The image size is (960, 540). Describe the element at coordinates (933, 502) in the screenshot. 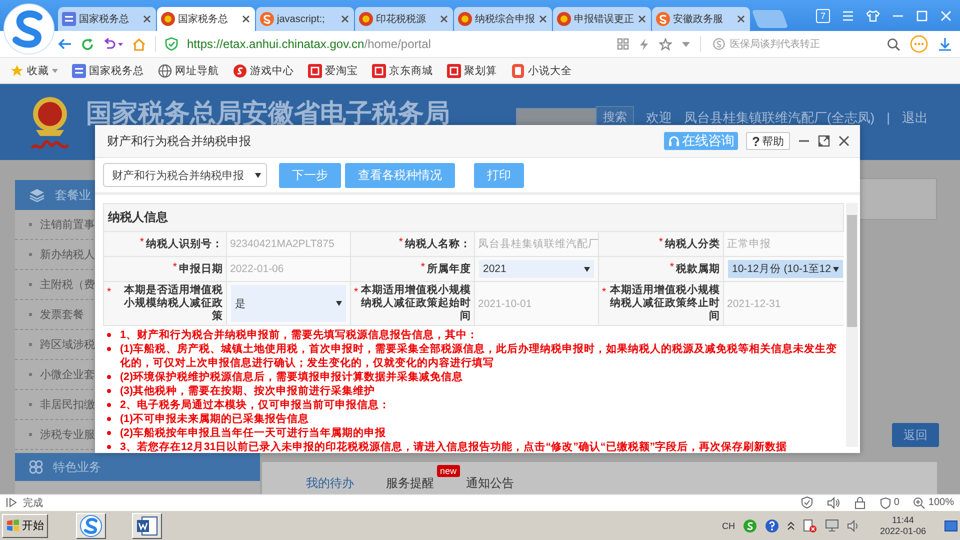

I see `zoom-level: 100%` at that location.